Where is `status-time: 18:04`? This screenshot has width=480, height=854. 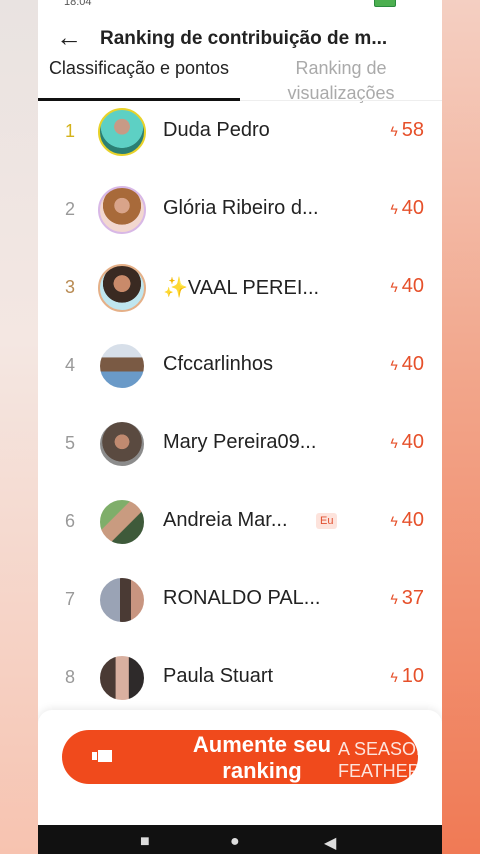
status-time: 18:04 is located at coordinates (78, 4).